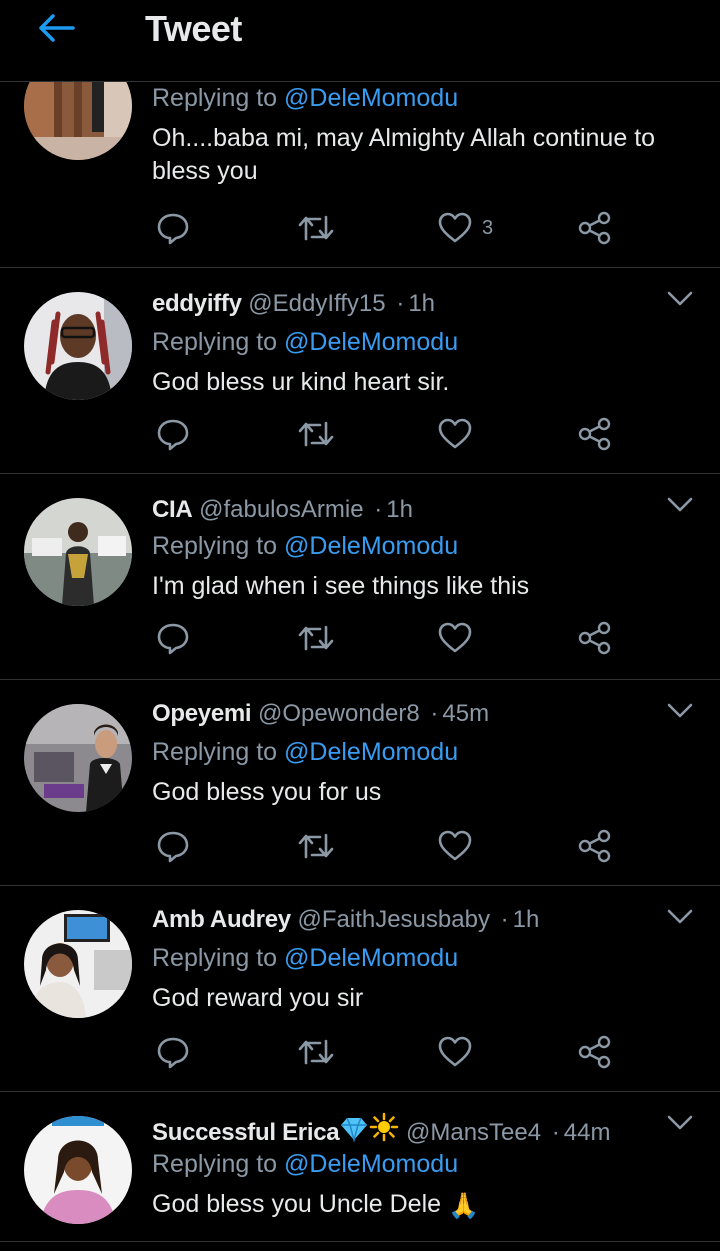 The height and width of the screenshot is (1251, 720). I want to click on arrow-left-icon, so click(57, 28).